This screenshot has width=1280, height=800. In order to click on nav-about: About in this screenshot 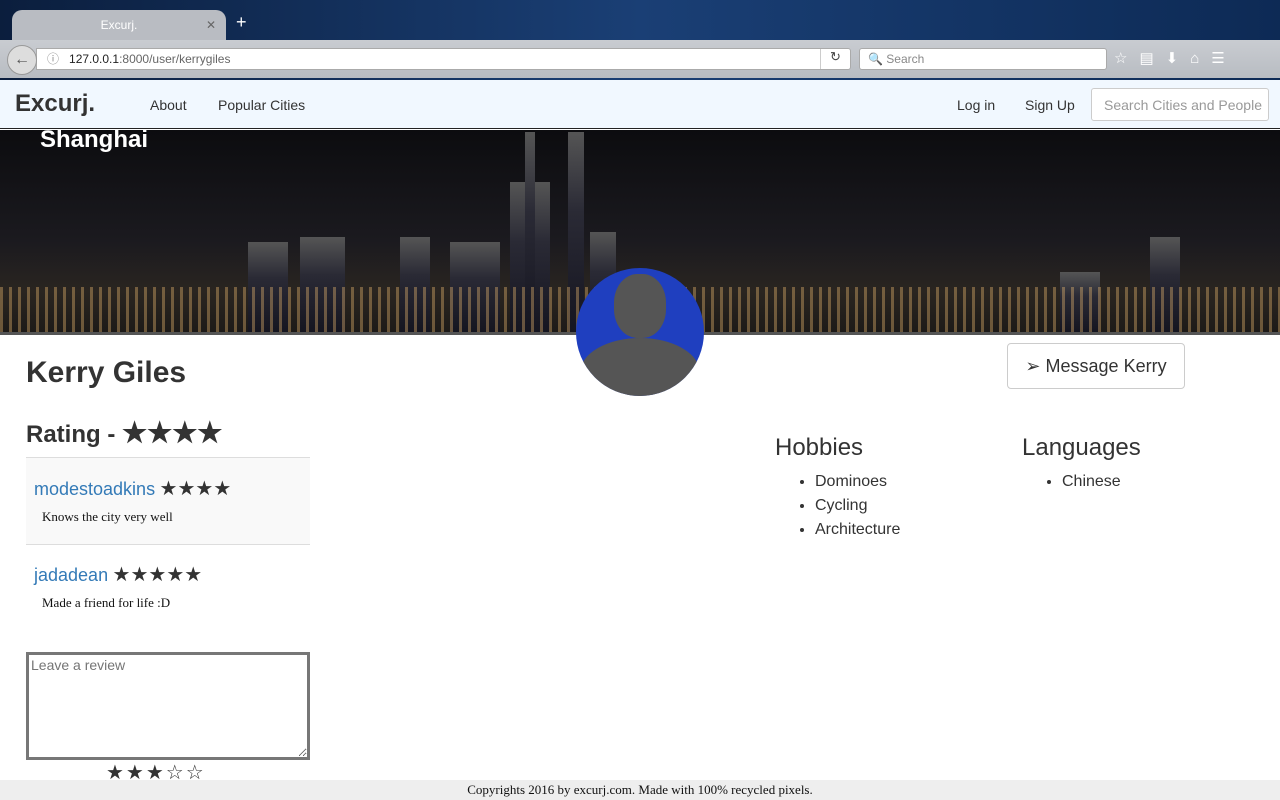, I will do `click(168, 105)`.